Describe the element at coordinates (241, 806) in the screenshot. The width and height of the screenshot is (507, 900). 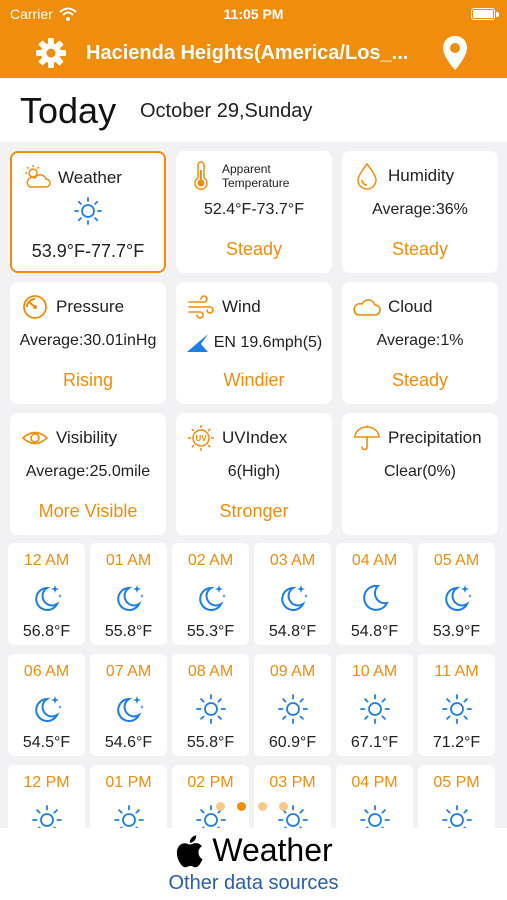
I see `page-dot-active` at that location.